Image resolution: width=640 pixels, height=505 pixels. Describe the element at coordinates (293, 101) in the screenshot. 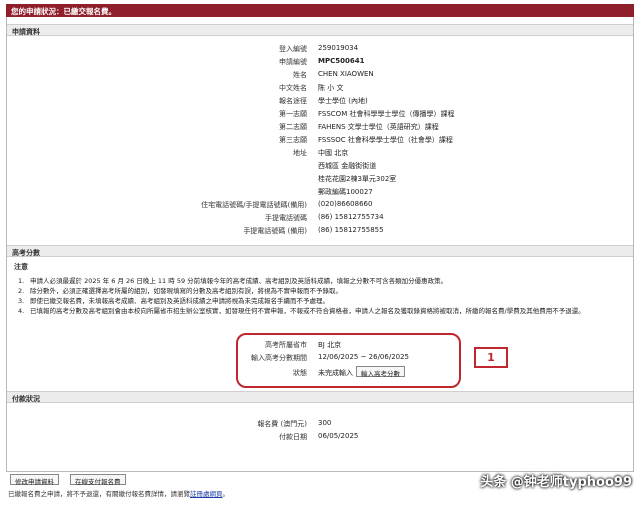

I see `field-label: 報名途徑` at that location.